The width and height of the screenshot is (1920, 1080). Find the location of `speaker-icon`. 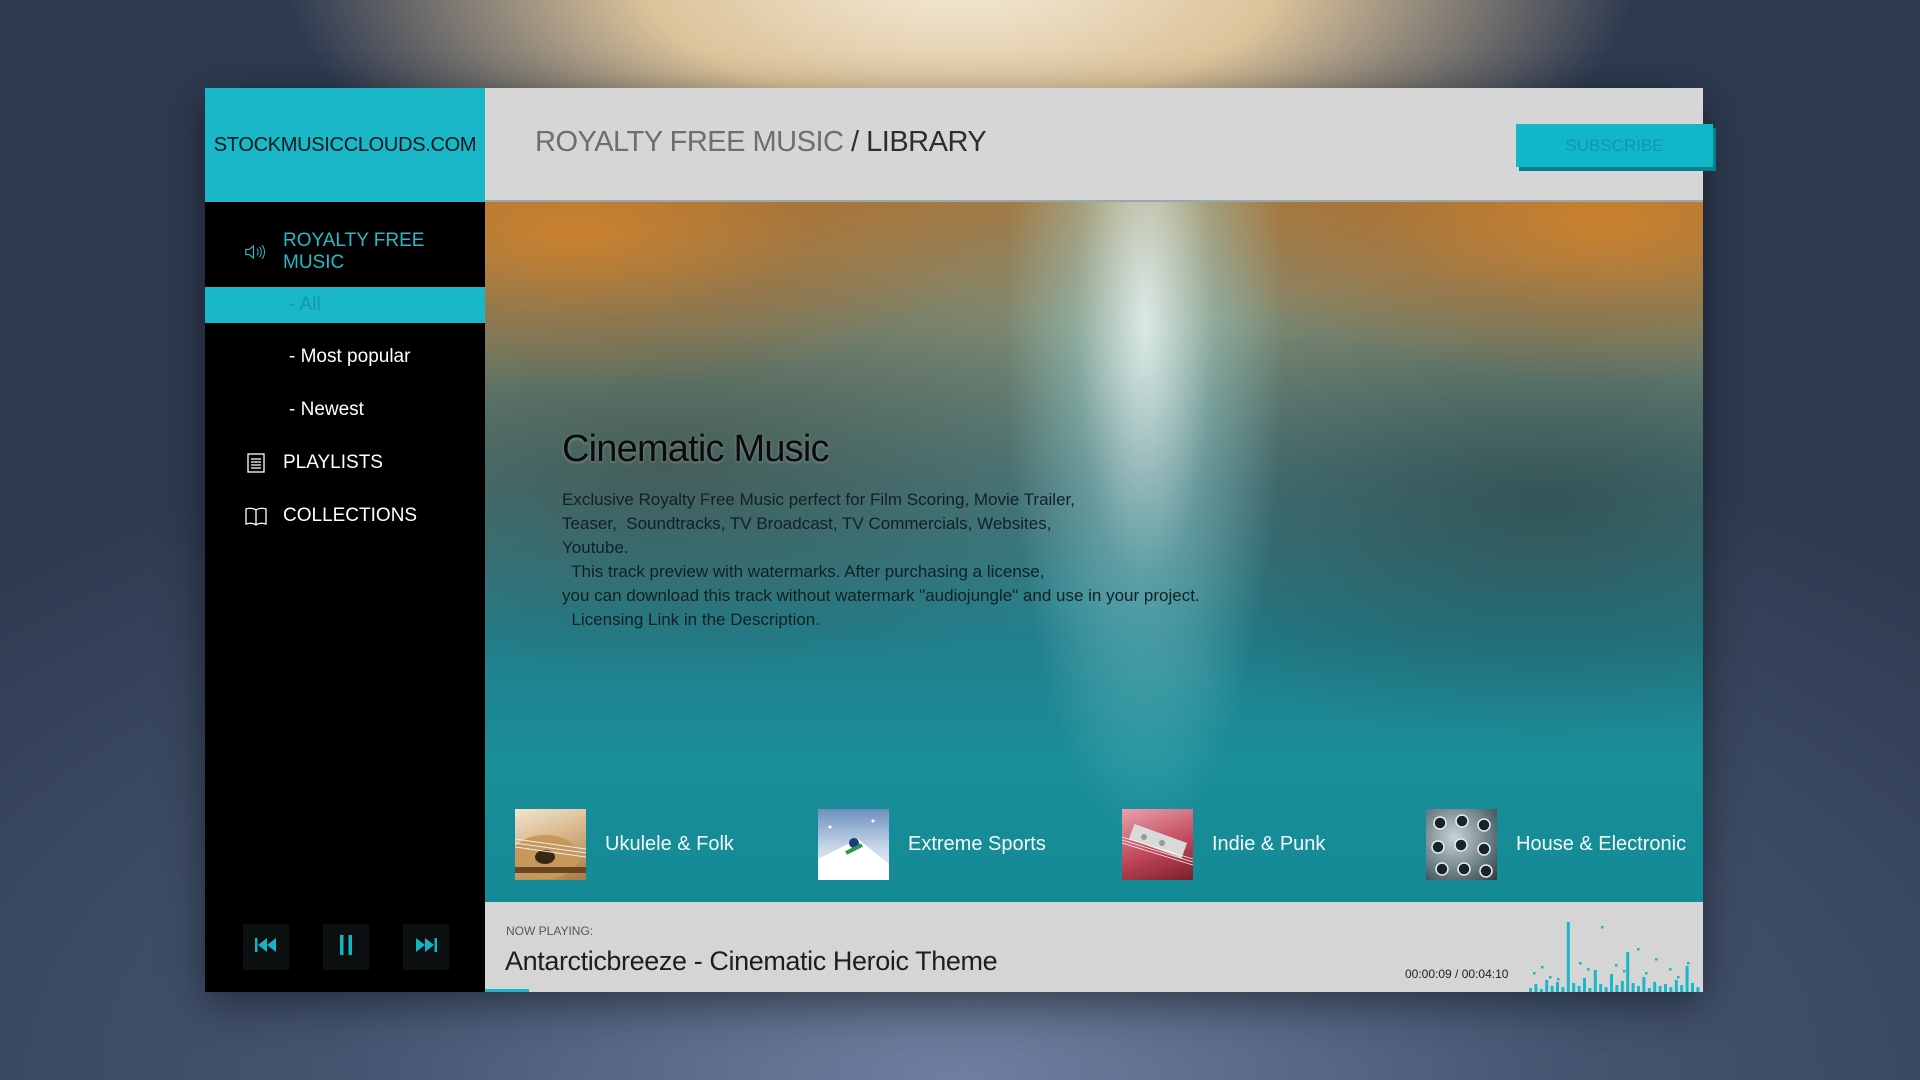

speaker-icon is located at coordinates (256, 252).